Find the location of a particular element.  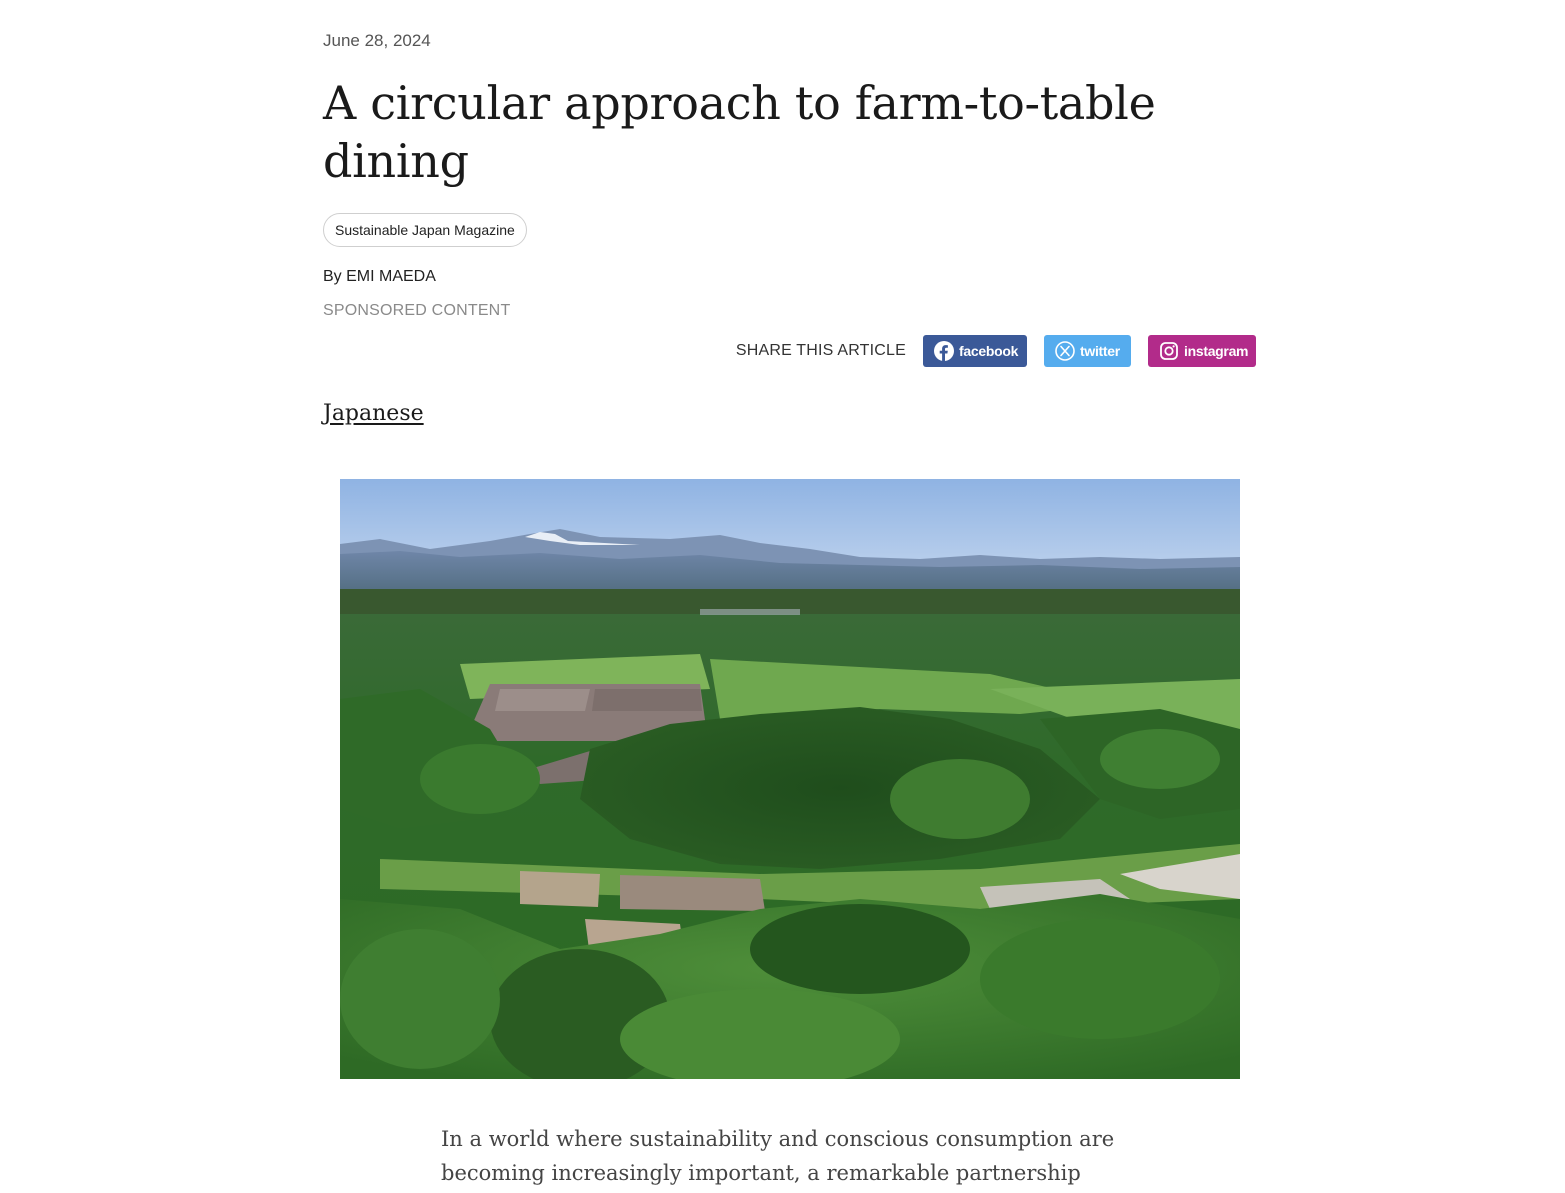

x-twitter-icon is located at coordinates (1065, 351).